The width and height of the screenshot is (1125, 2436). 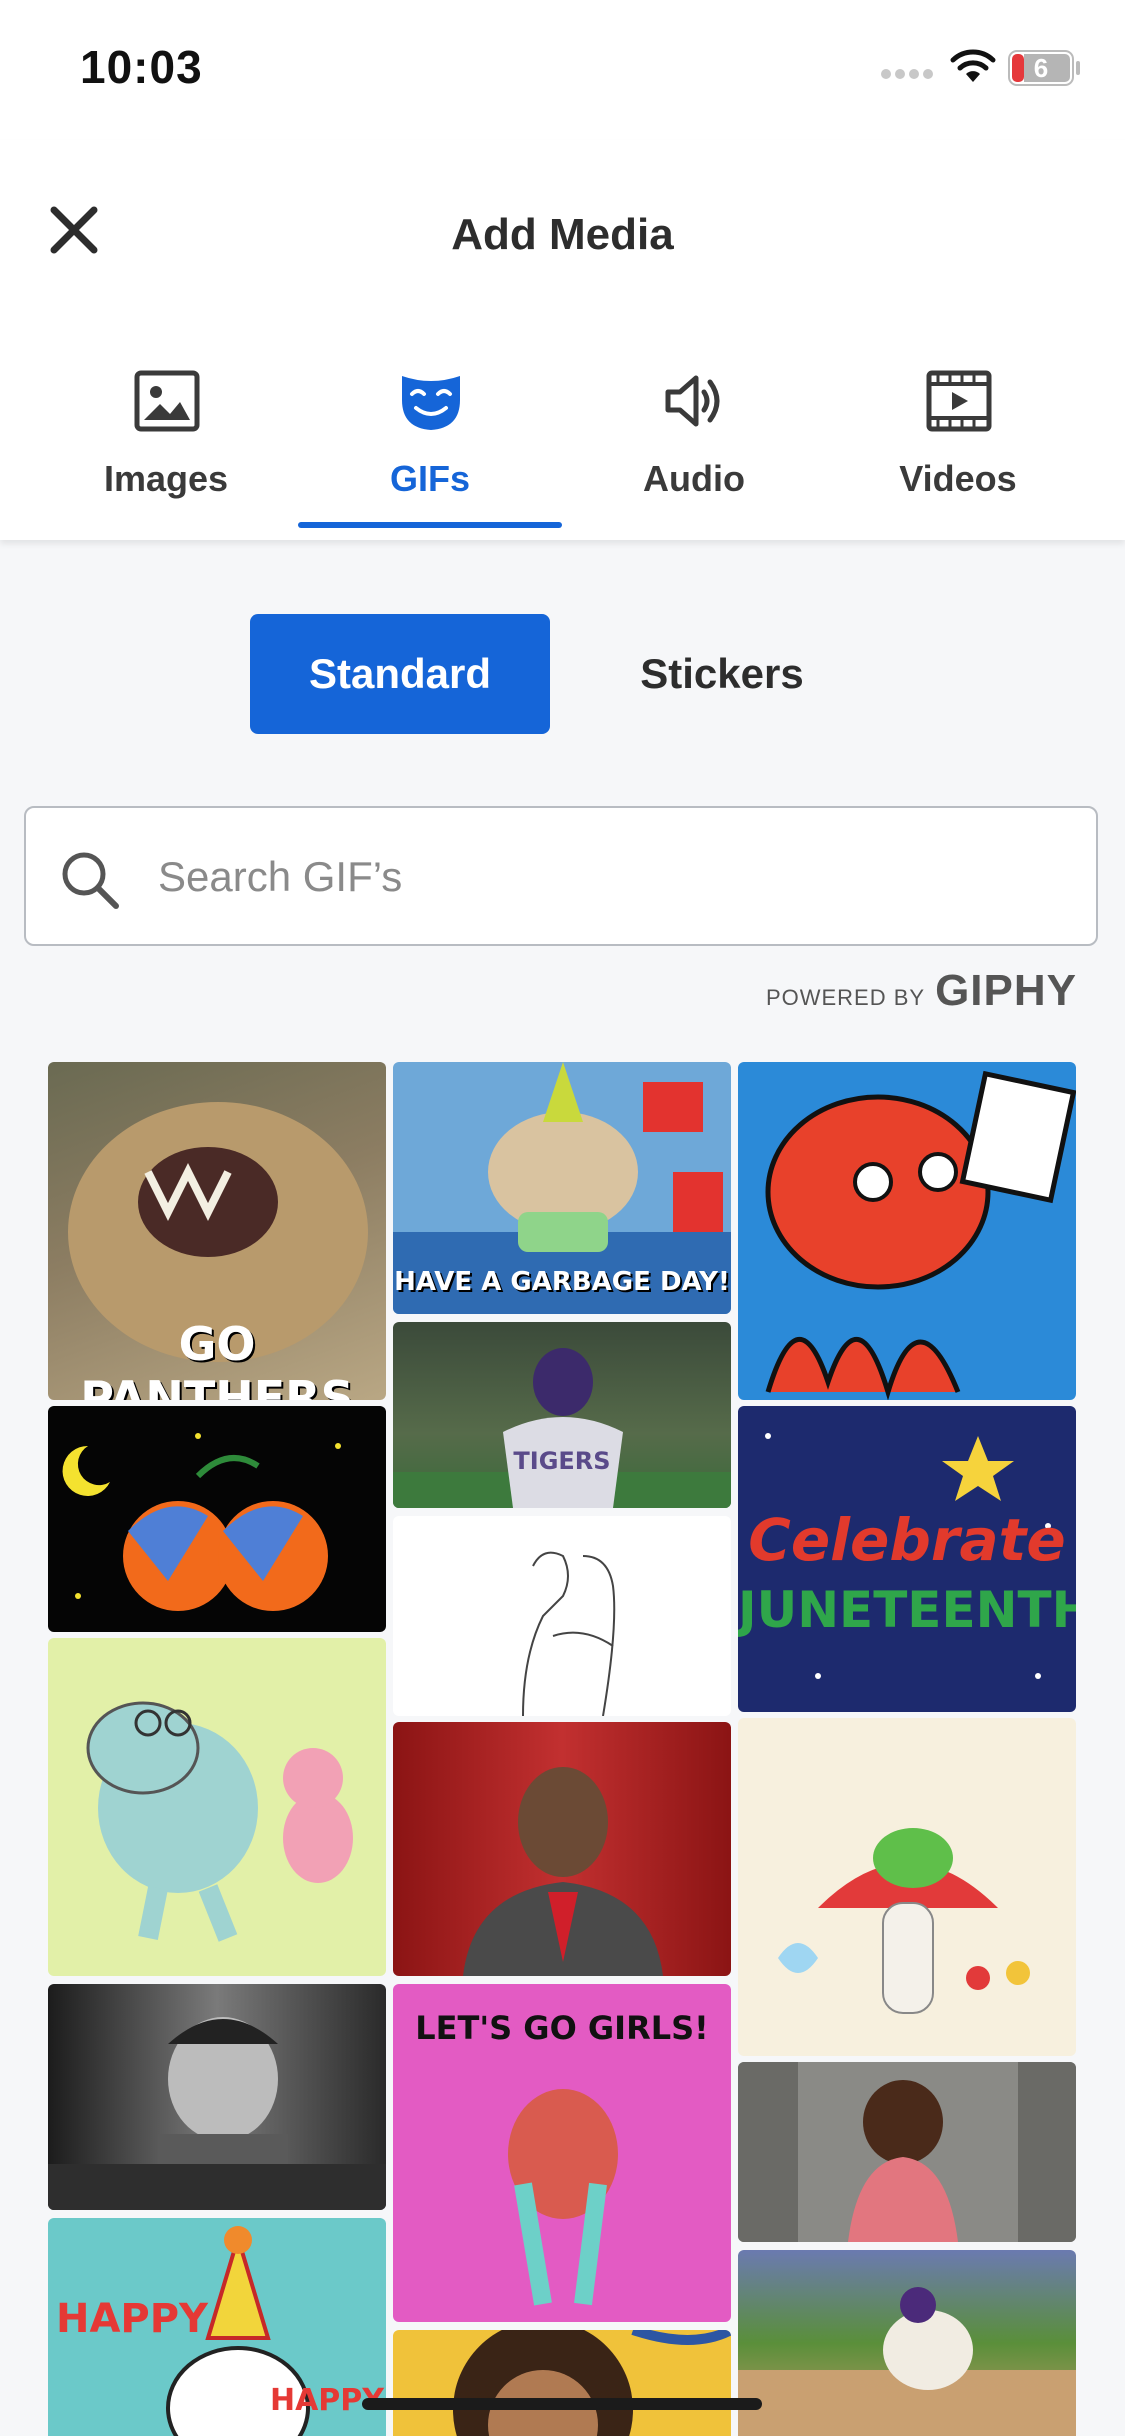 I want to click on page-title: Add Media, so click(x=562, y=234).